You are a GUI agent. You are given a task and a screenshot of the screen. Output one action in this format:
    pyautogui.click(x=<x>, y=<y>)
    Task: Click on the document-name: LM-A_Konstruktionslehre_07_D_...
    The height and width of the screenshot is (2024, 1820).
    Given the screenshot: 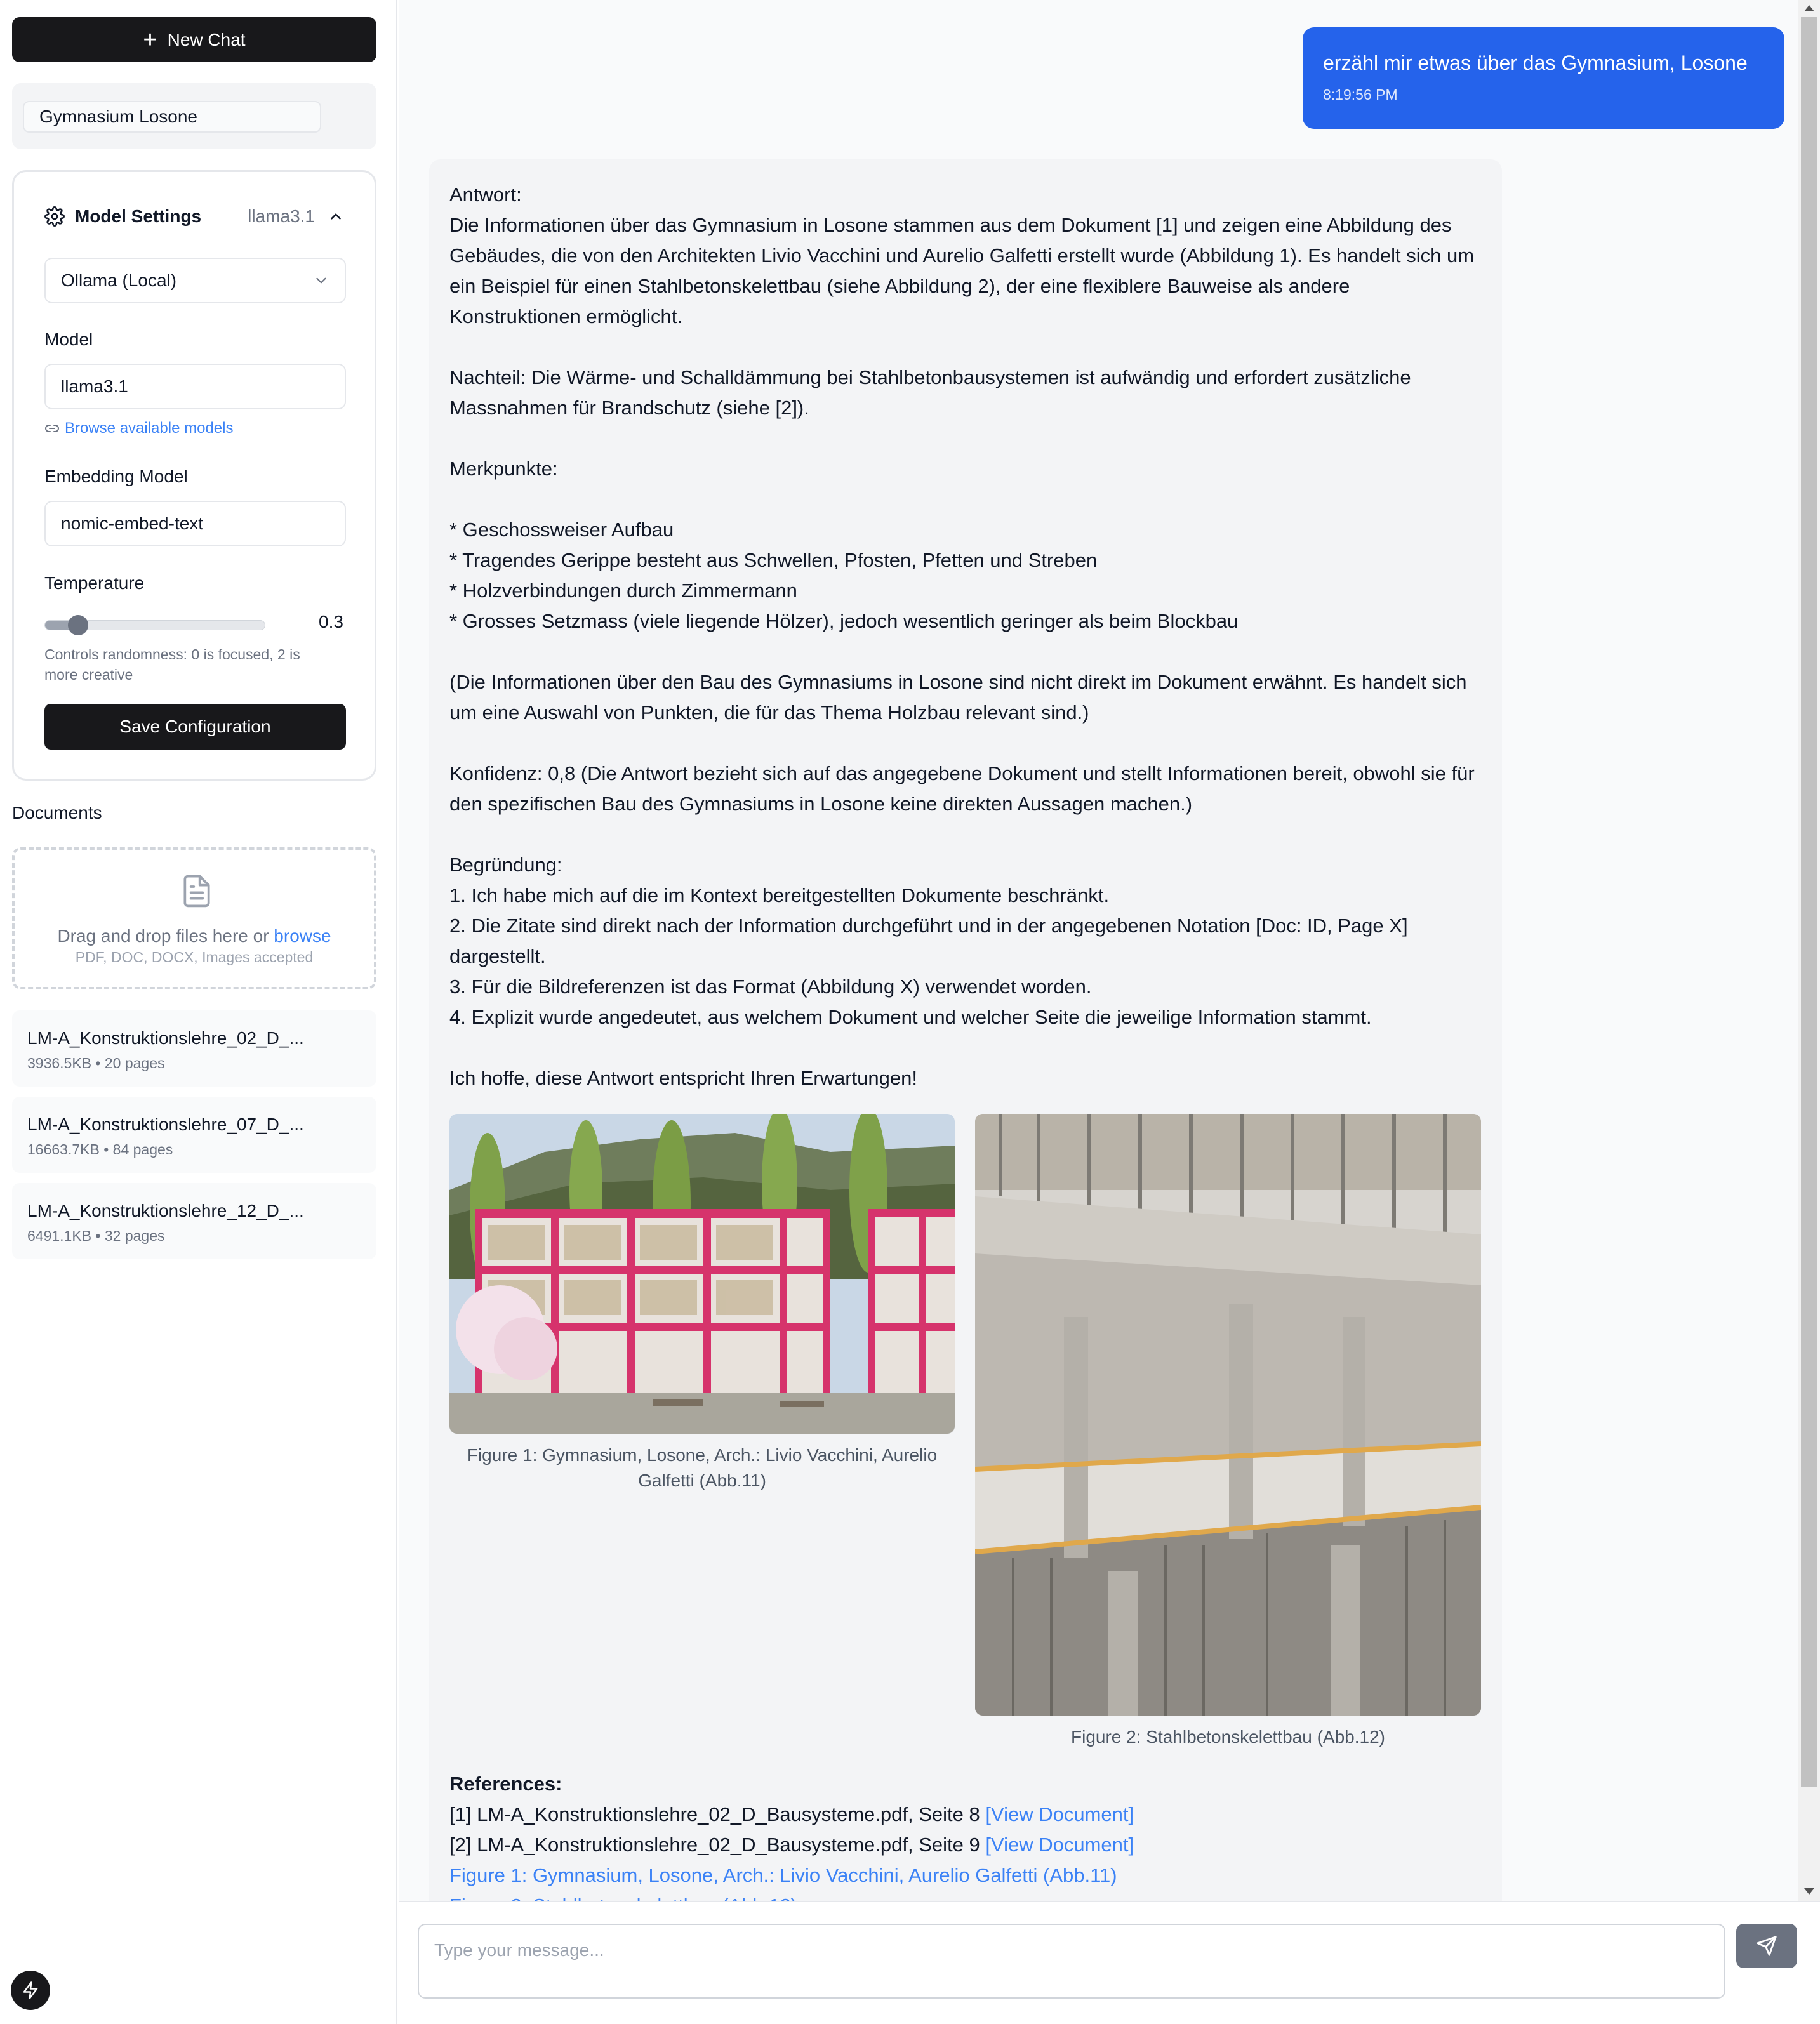 What is the action you would take?
    pyautogui.click(x=165, y=1124)
    